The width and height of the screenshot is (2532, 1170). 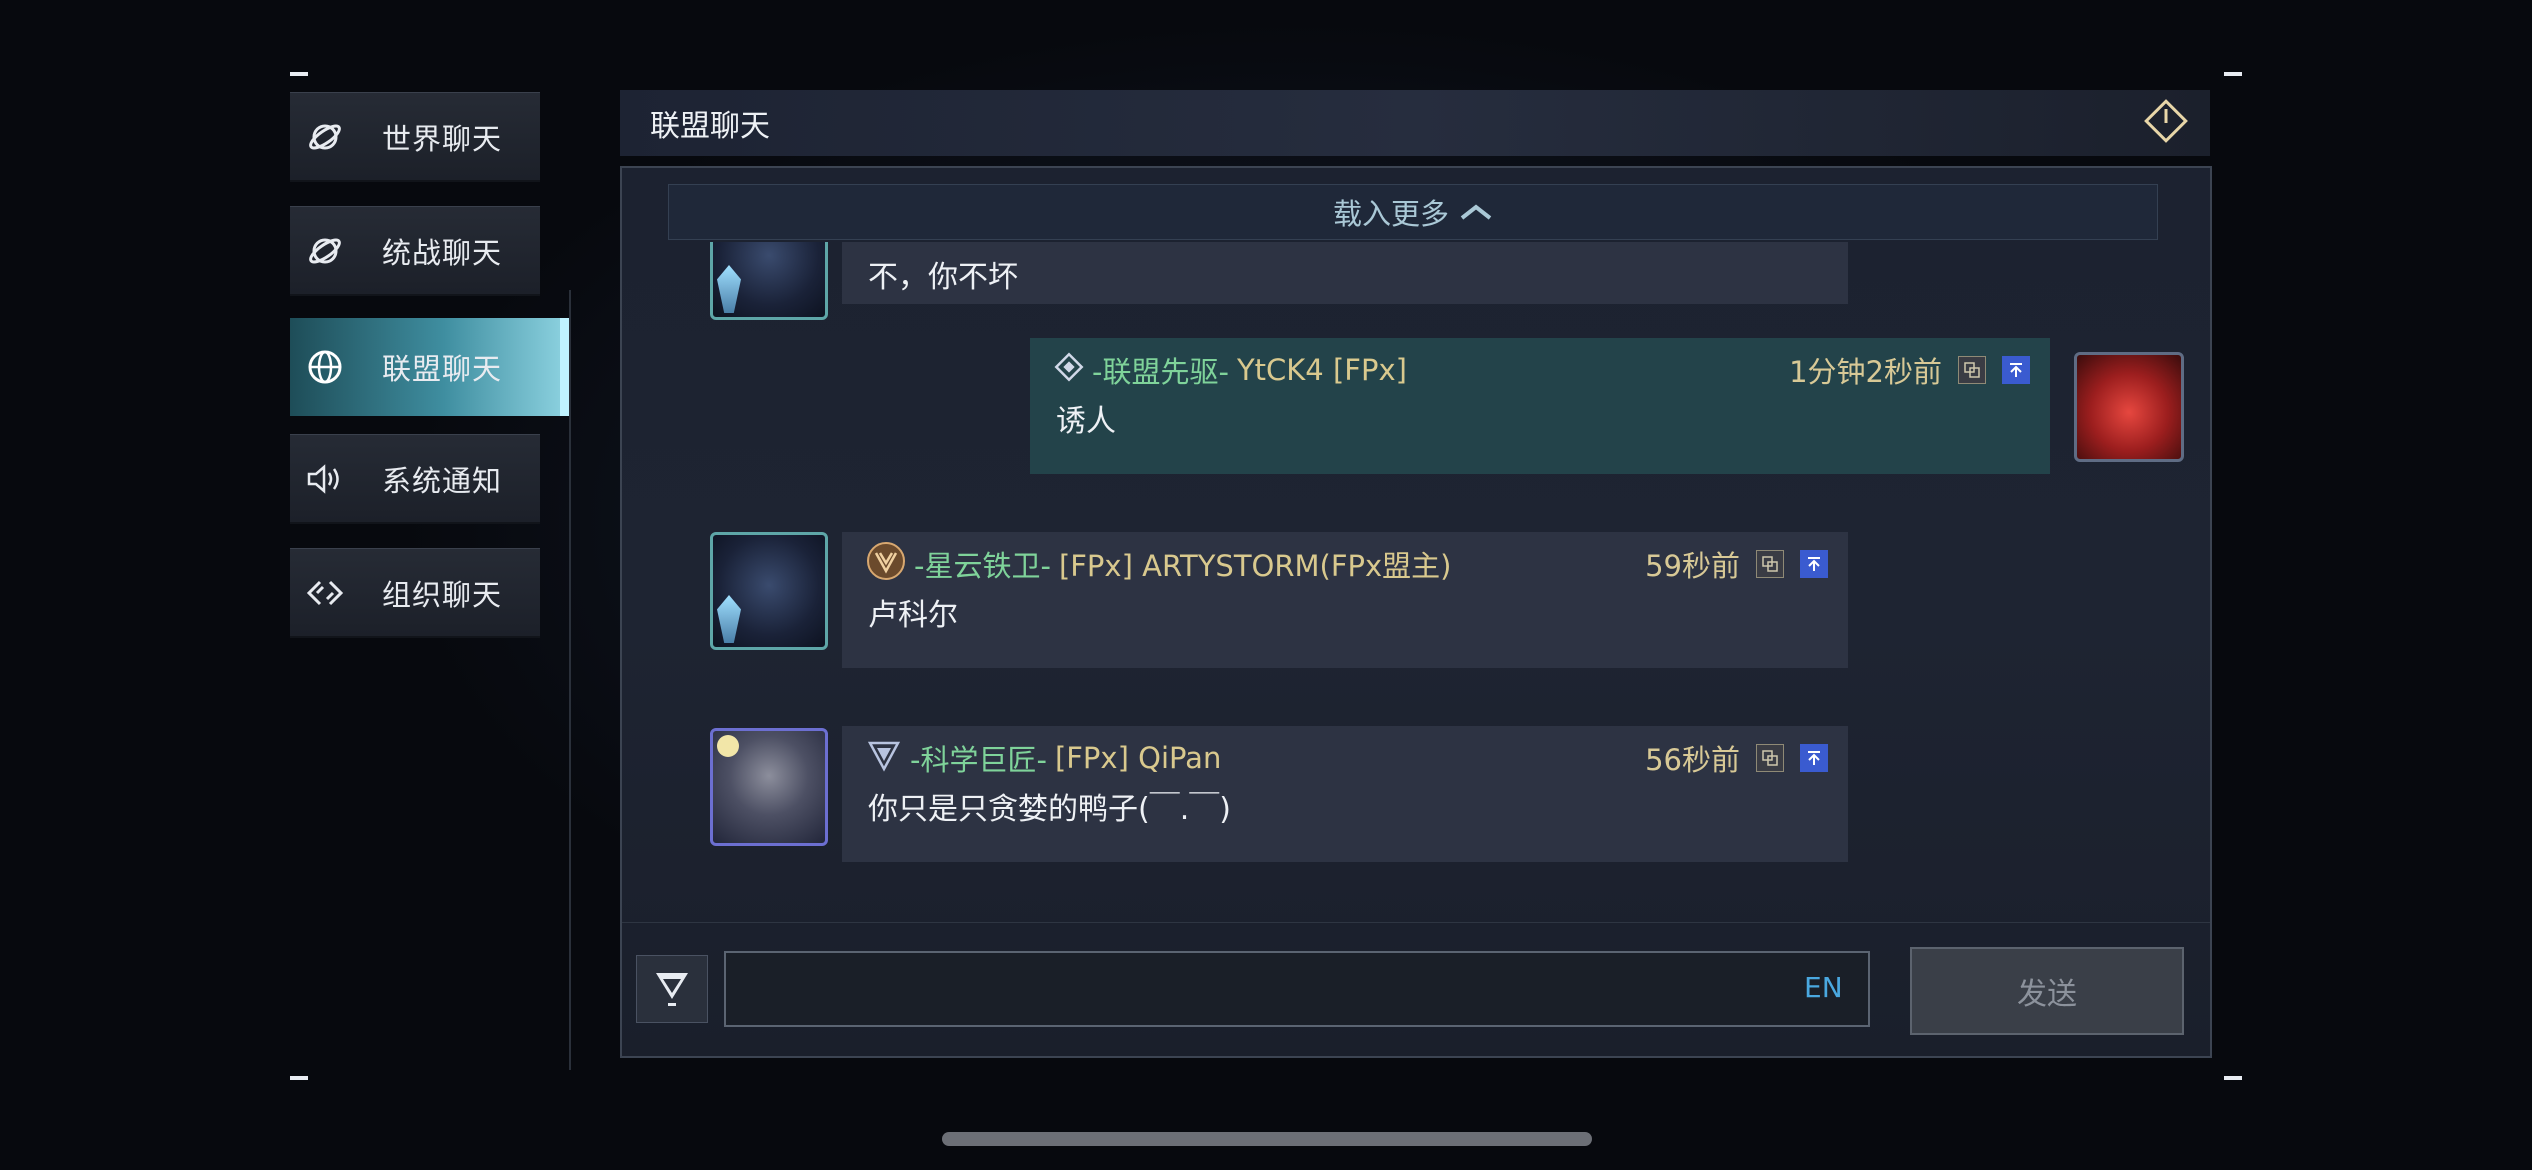 I want to click on member-name: YtCK4 [FPx], so click(x=1322, y=370).